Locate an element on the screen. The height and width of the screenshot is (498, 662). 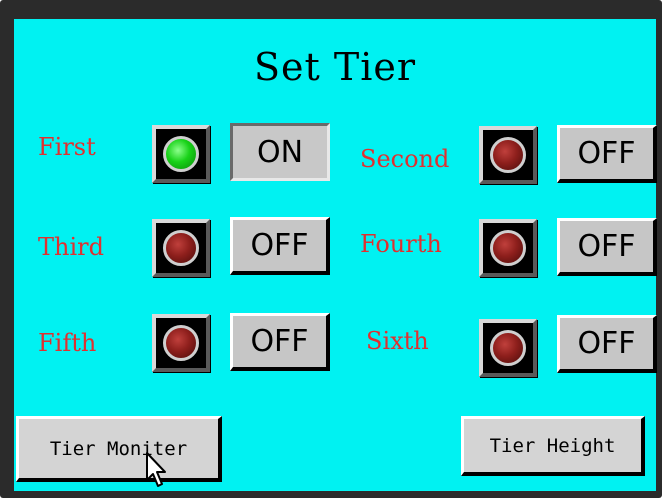
tier-third-toggle-button: OFF is located at coordinates (280, 246).